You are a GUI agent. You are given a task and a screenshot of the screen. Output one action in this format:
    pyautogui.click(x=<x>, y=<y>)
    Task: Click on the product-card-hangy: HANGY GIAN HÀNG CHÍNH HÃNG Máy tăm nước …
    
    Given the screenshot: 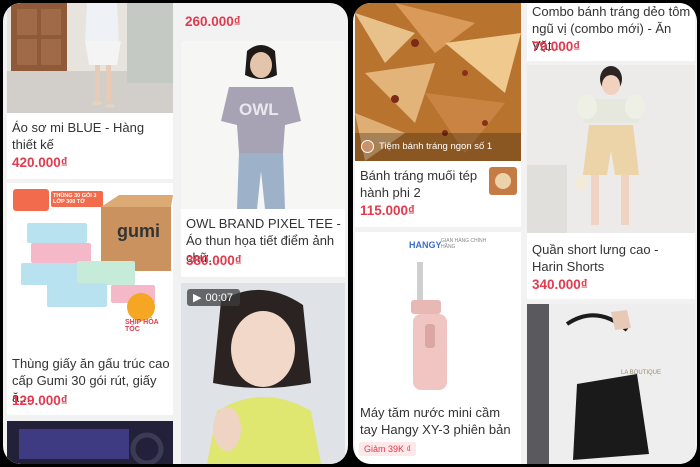 What is the action you would take?
    pyautogui.click(x=438, y=348)
    